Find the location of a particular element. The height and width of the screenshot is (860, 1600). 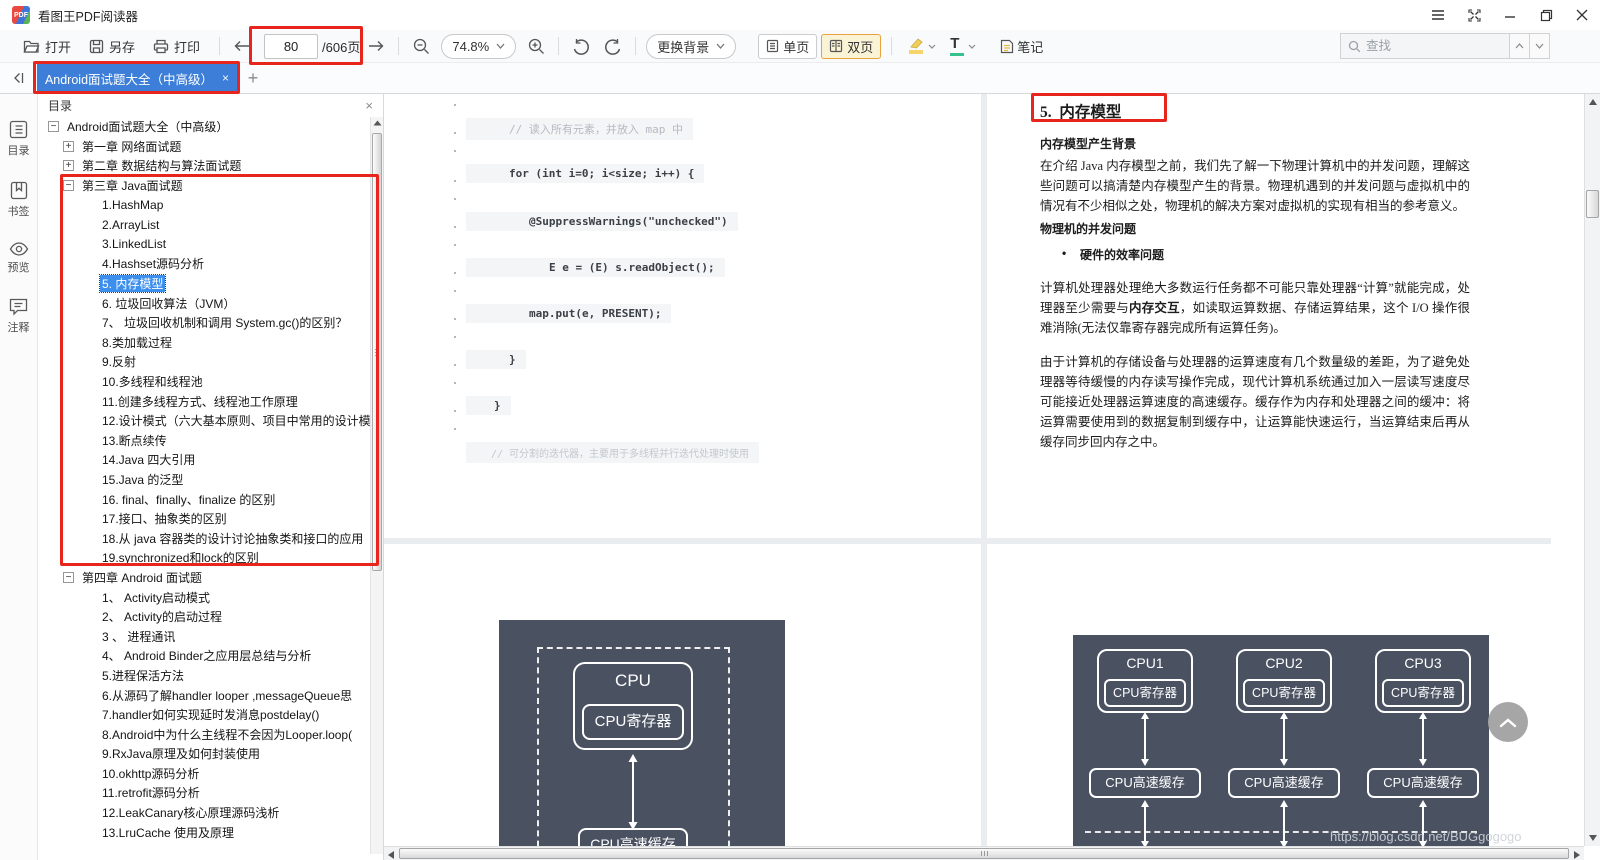

toc-item: + 第二章 数据结构与算法面试题 is located at coordinates (204, 166).